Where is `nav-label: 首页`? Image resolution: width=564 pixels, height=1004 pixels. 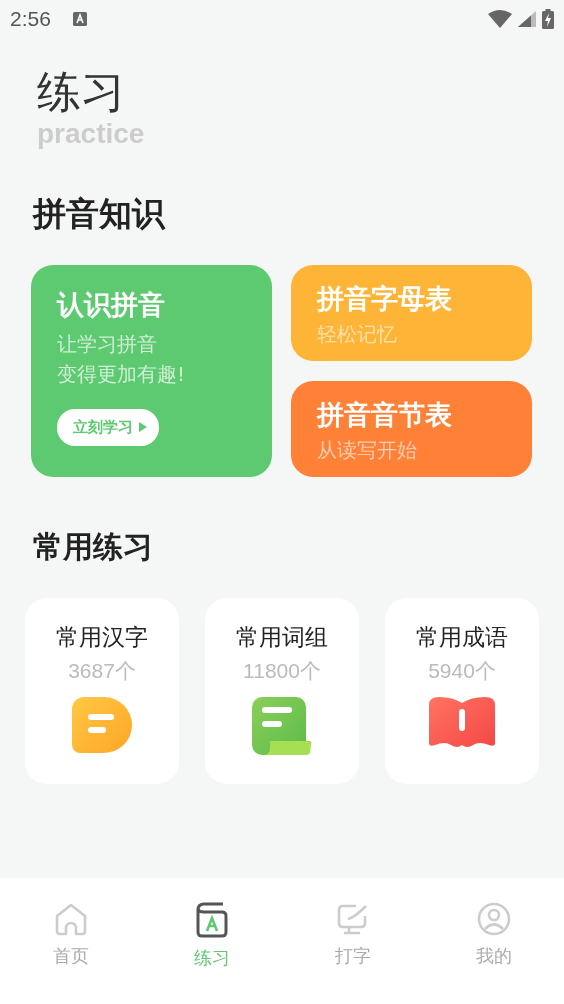 nav-label: 首页 is located at coordinates (70, 956).